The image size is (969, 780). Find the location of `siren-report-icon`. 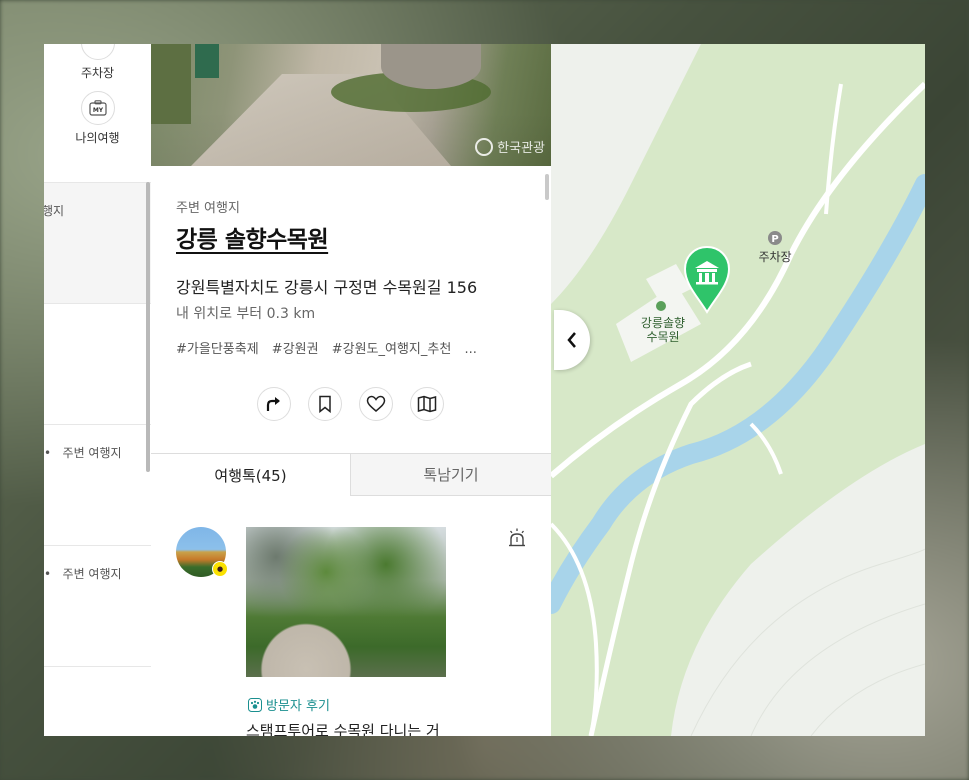

siren-report-icon is located at coordinates (517, 538).